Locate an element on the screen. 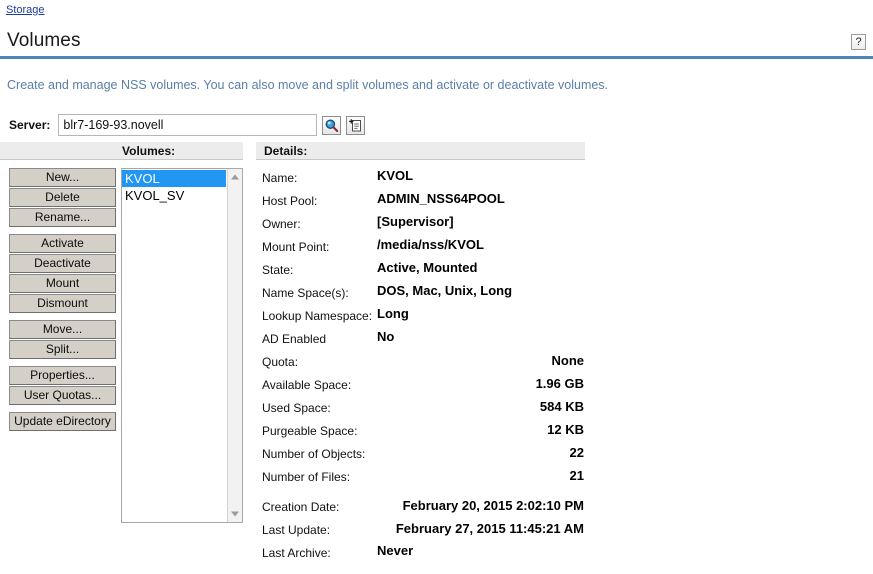  detail-row: State: Active, Mounted is located at coordinates (420, 269).